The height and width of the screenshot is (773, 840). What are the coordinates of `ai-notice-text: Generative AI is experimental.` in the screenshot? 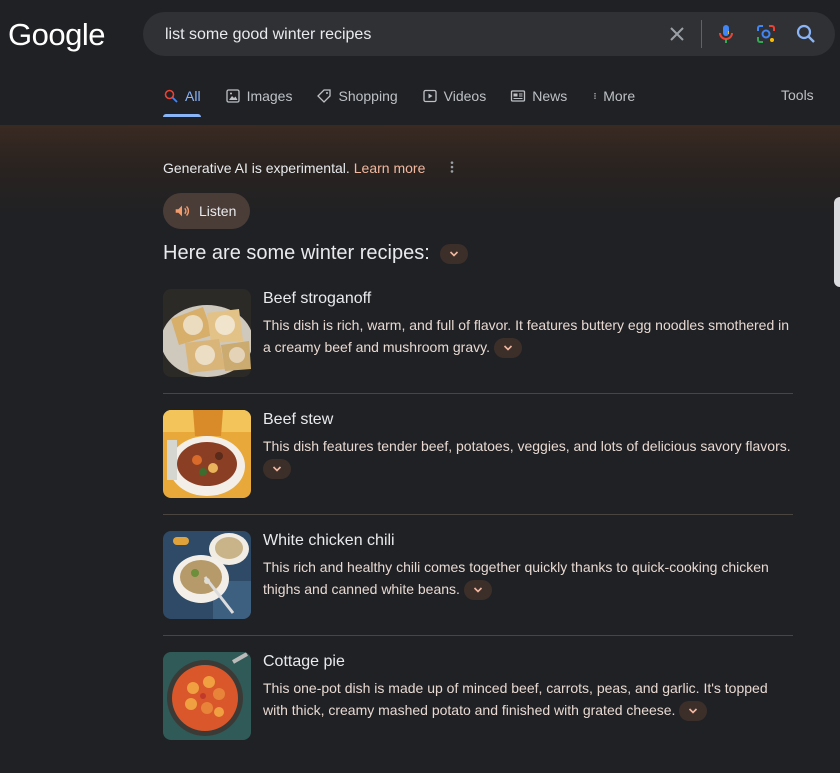 It's located at (256, 168).